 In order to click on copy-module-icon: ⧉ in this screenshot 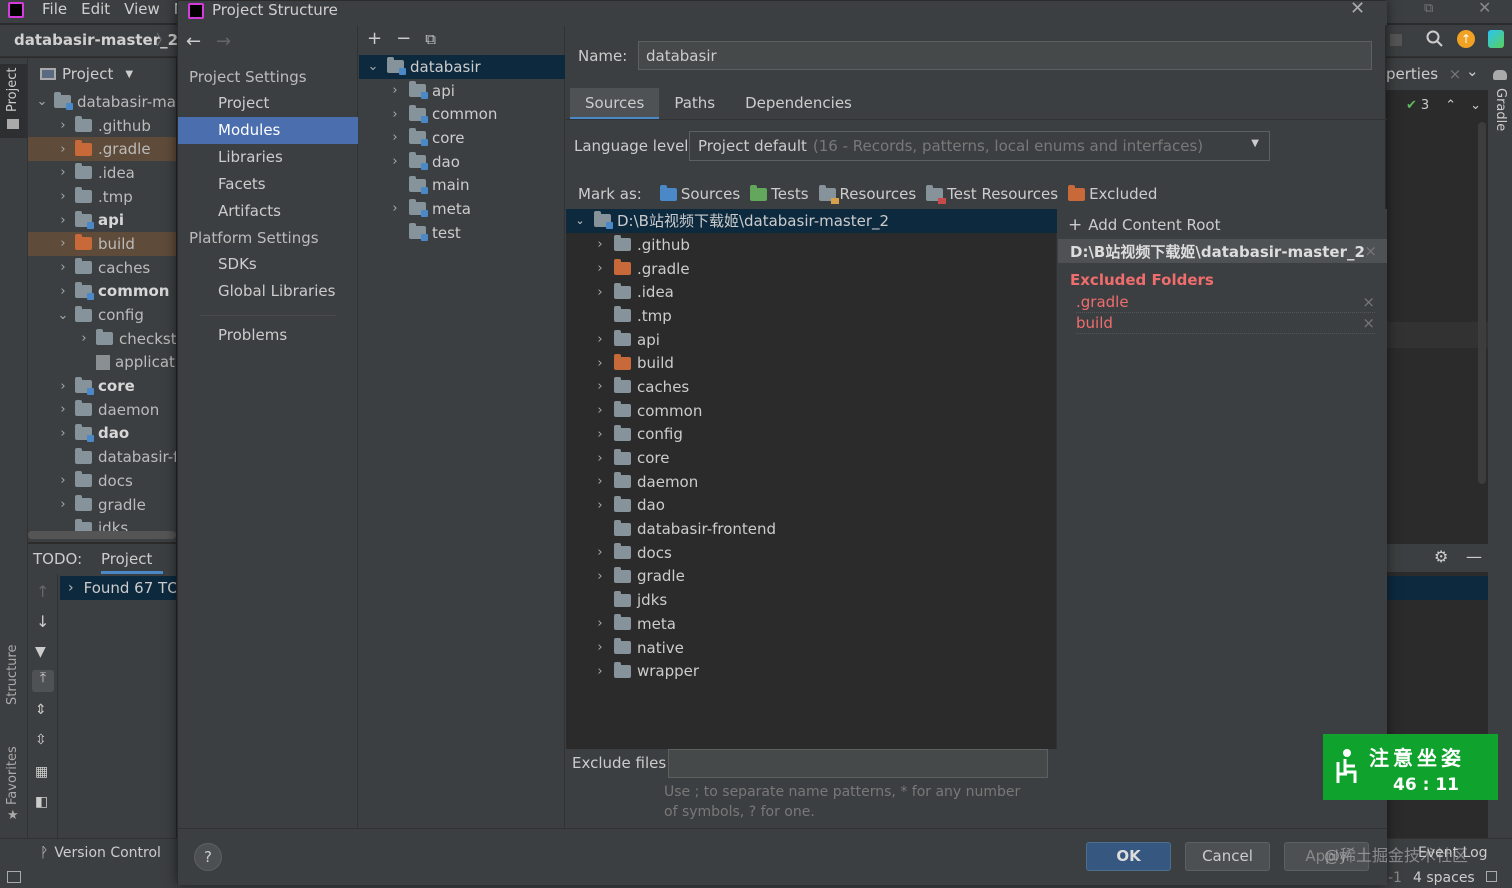, I will do `click(430, 39)`.